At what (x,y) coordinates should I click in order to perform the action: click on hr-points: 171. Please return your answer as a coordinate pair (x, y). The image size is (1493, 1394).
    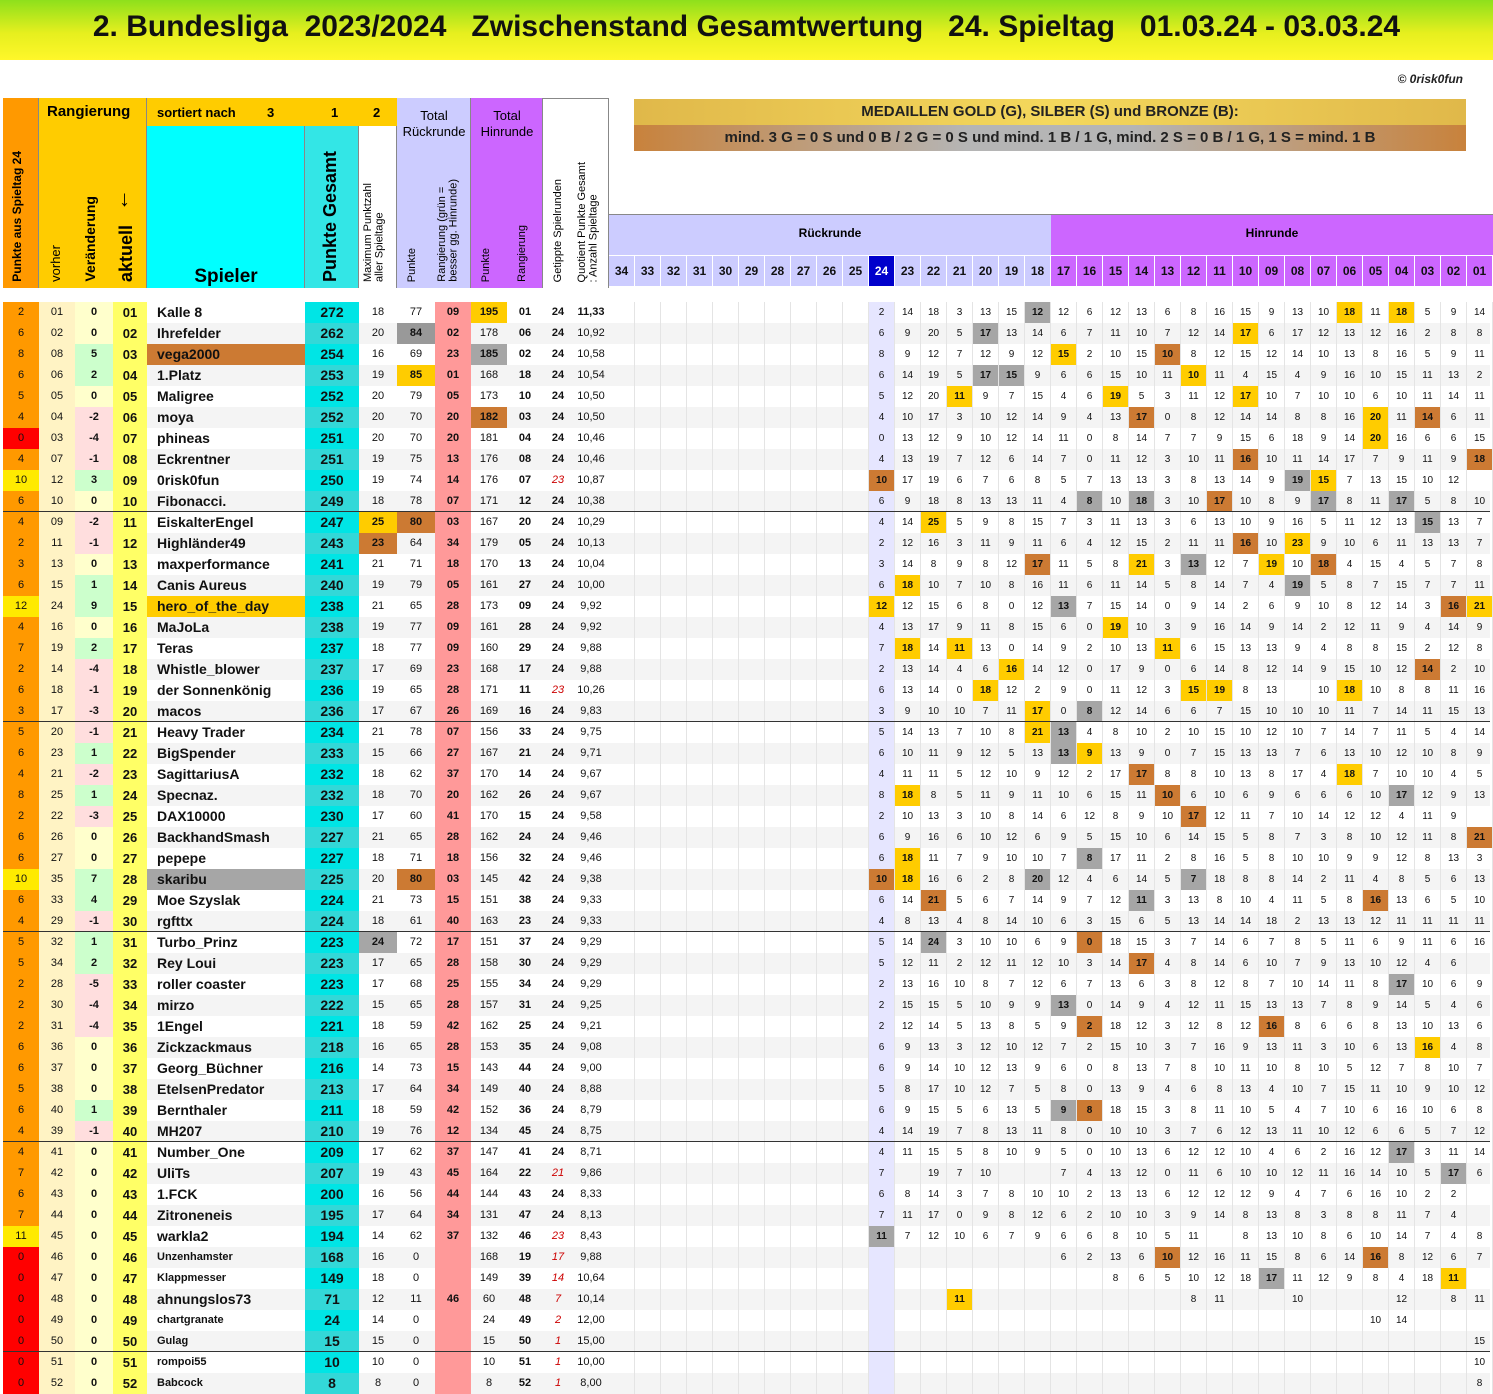
    Looking at the image, I should click on (489, 501).